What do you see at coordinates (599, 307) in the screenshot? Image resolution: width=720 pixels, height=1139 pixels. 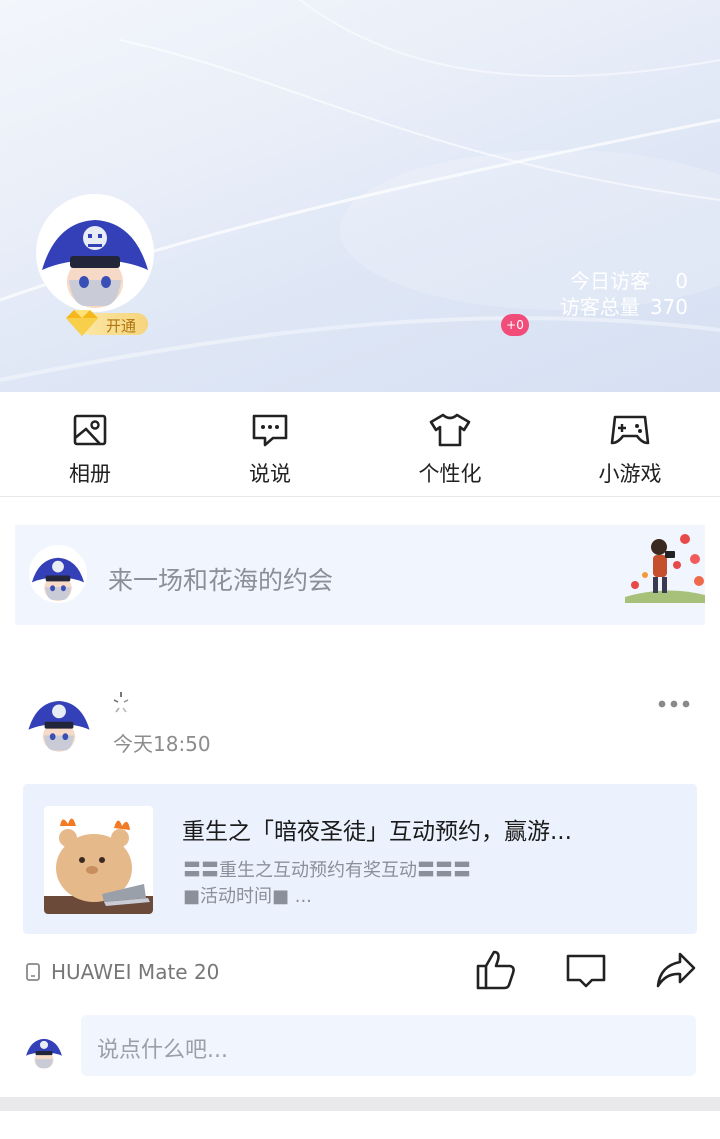 I see `visitors-total-label: 访客总量` at bounding box center [599, 307].